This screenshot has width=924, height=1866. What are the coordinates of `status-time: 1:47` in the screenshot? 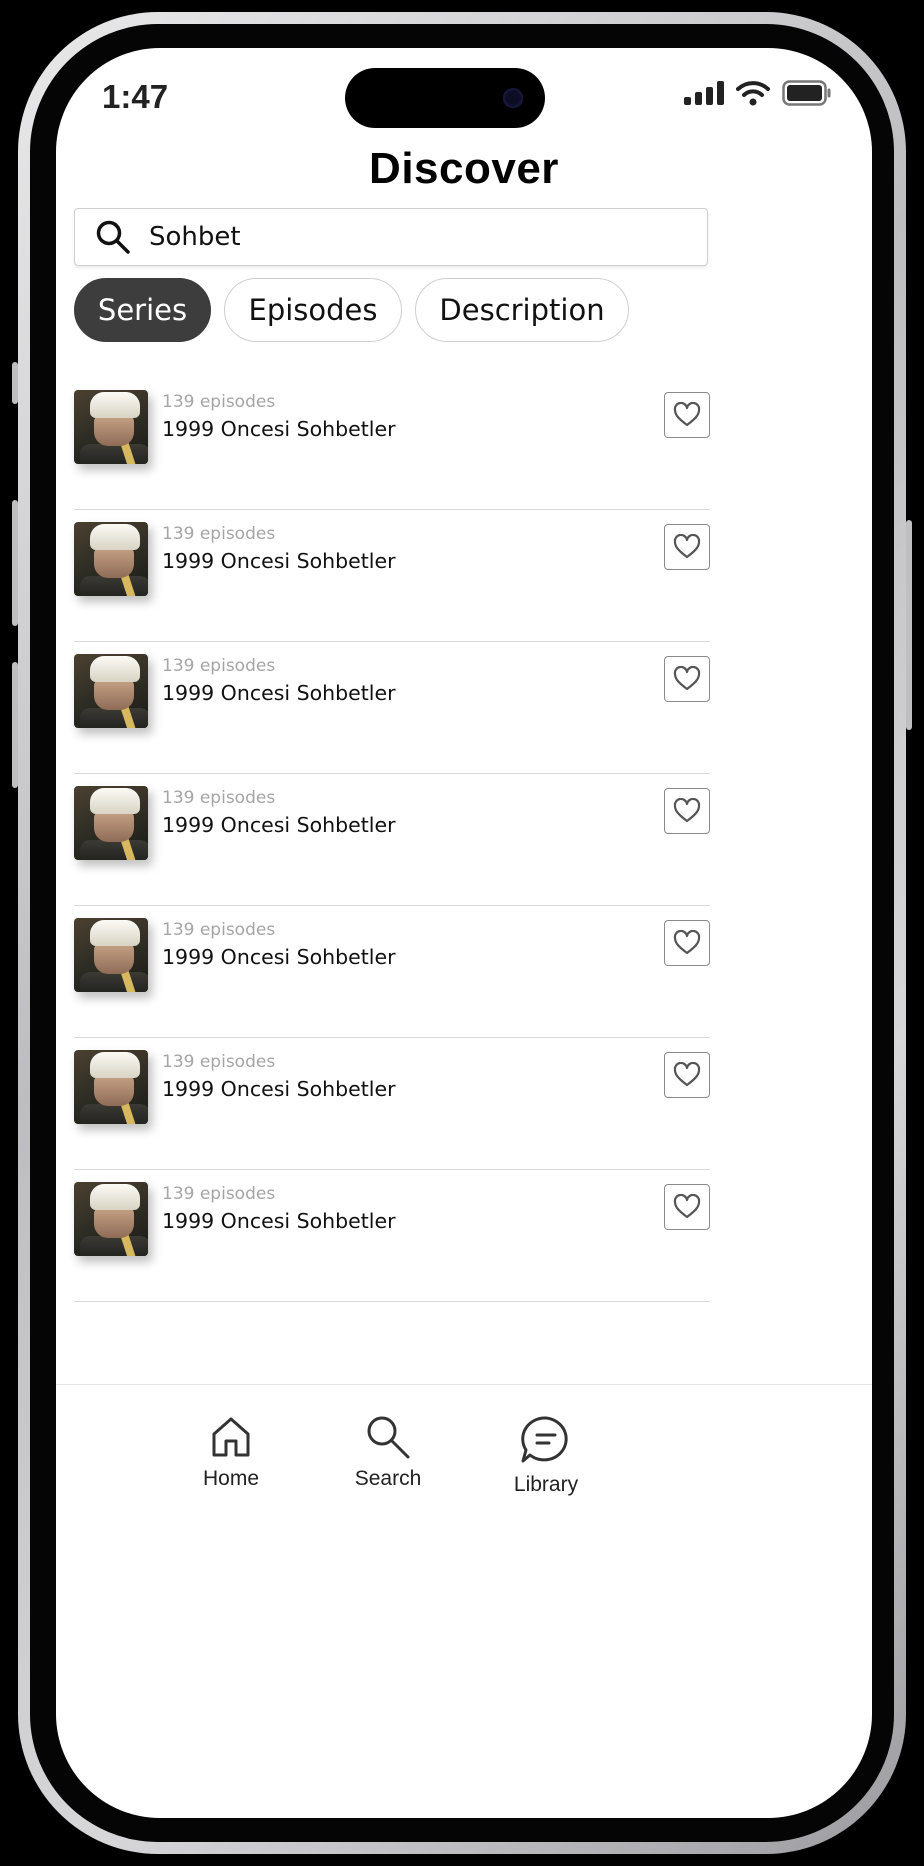 It's located at (135, 96).